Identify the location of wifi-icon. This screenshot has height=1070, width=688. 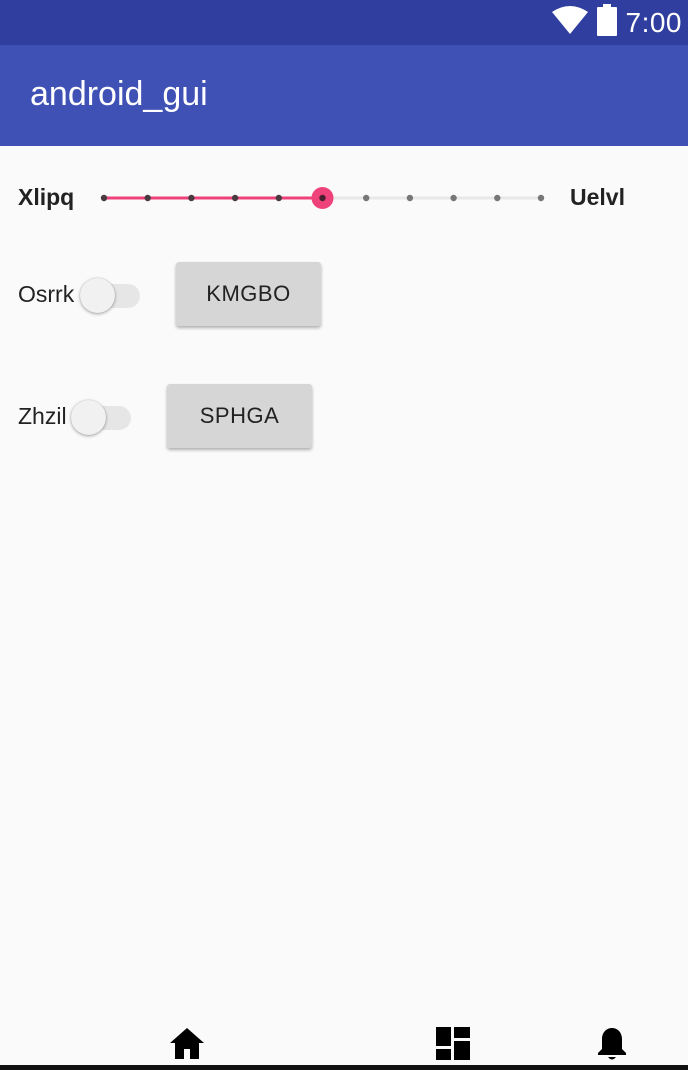
(569, 22).